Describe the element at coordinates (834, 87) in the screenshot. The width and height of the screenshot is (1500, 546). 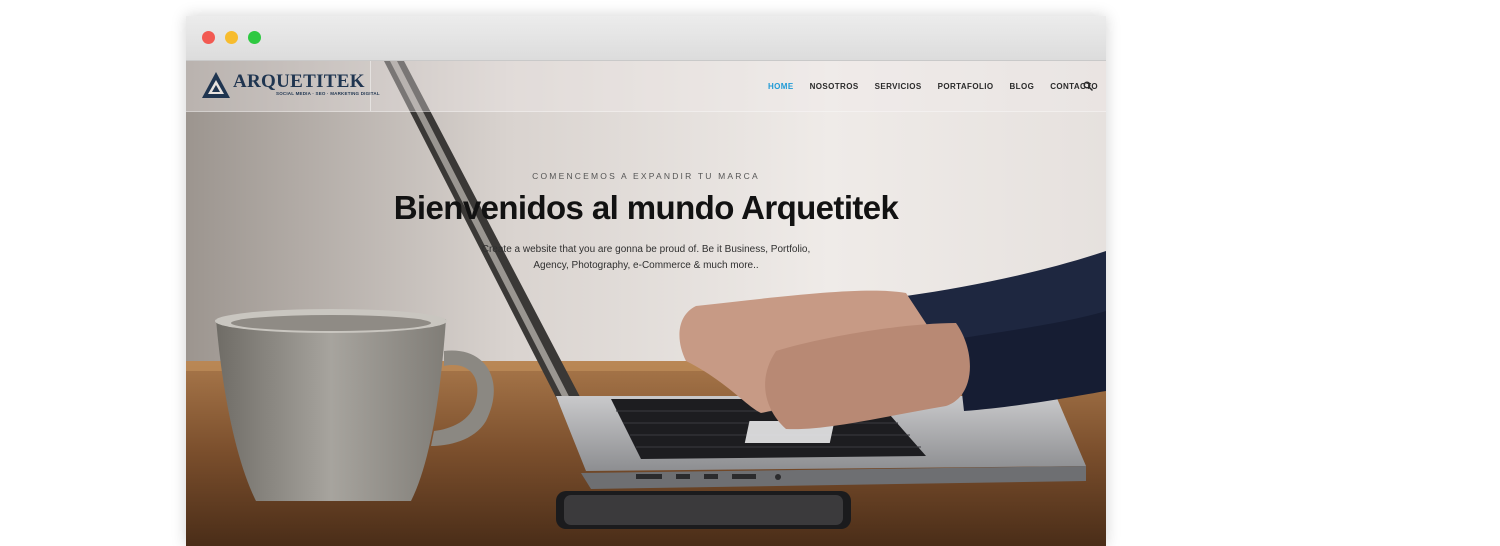
I see `nav-item-nosotros: NOSOTROS` at that location.